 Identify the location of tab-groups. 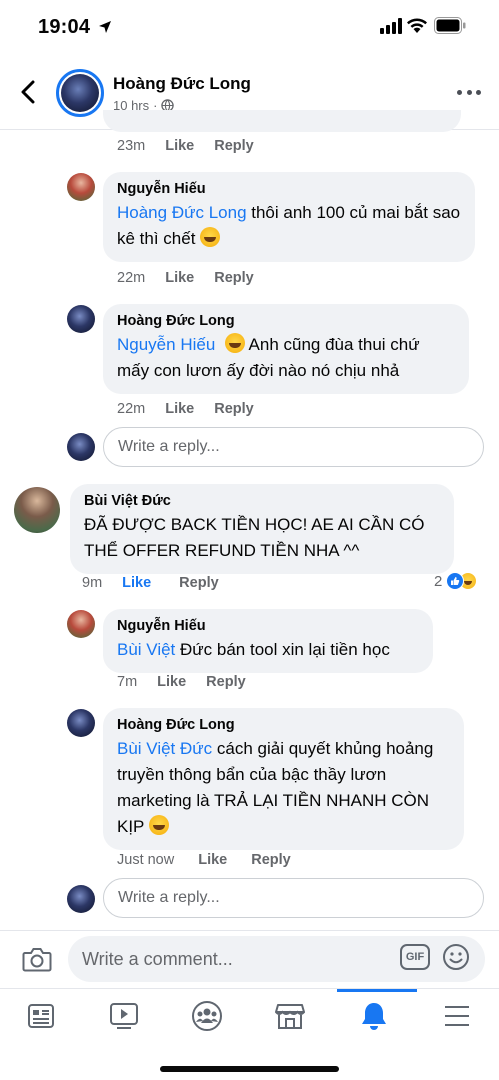
(207, 1016).